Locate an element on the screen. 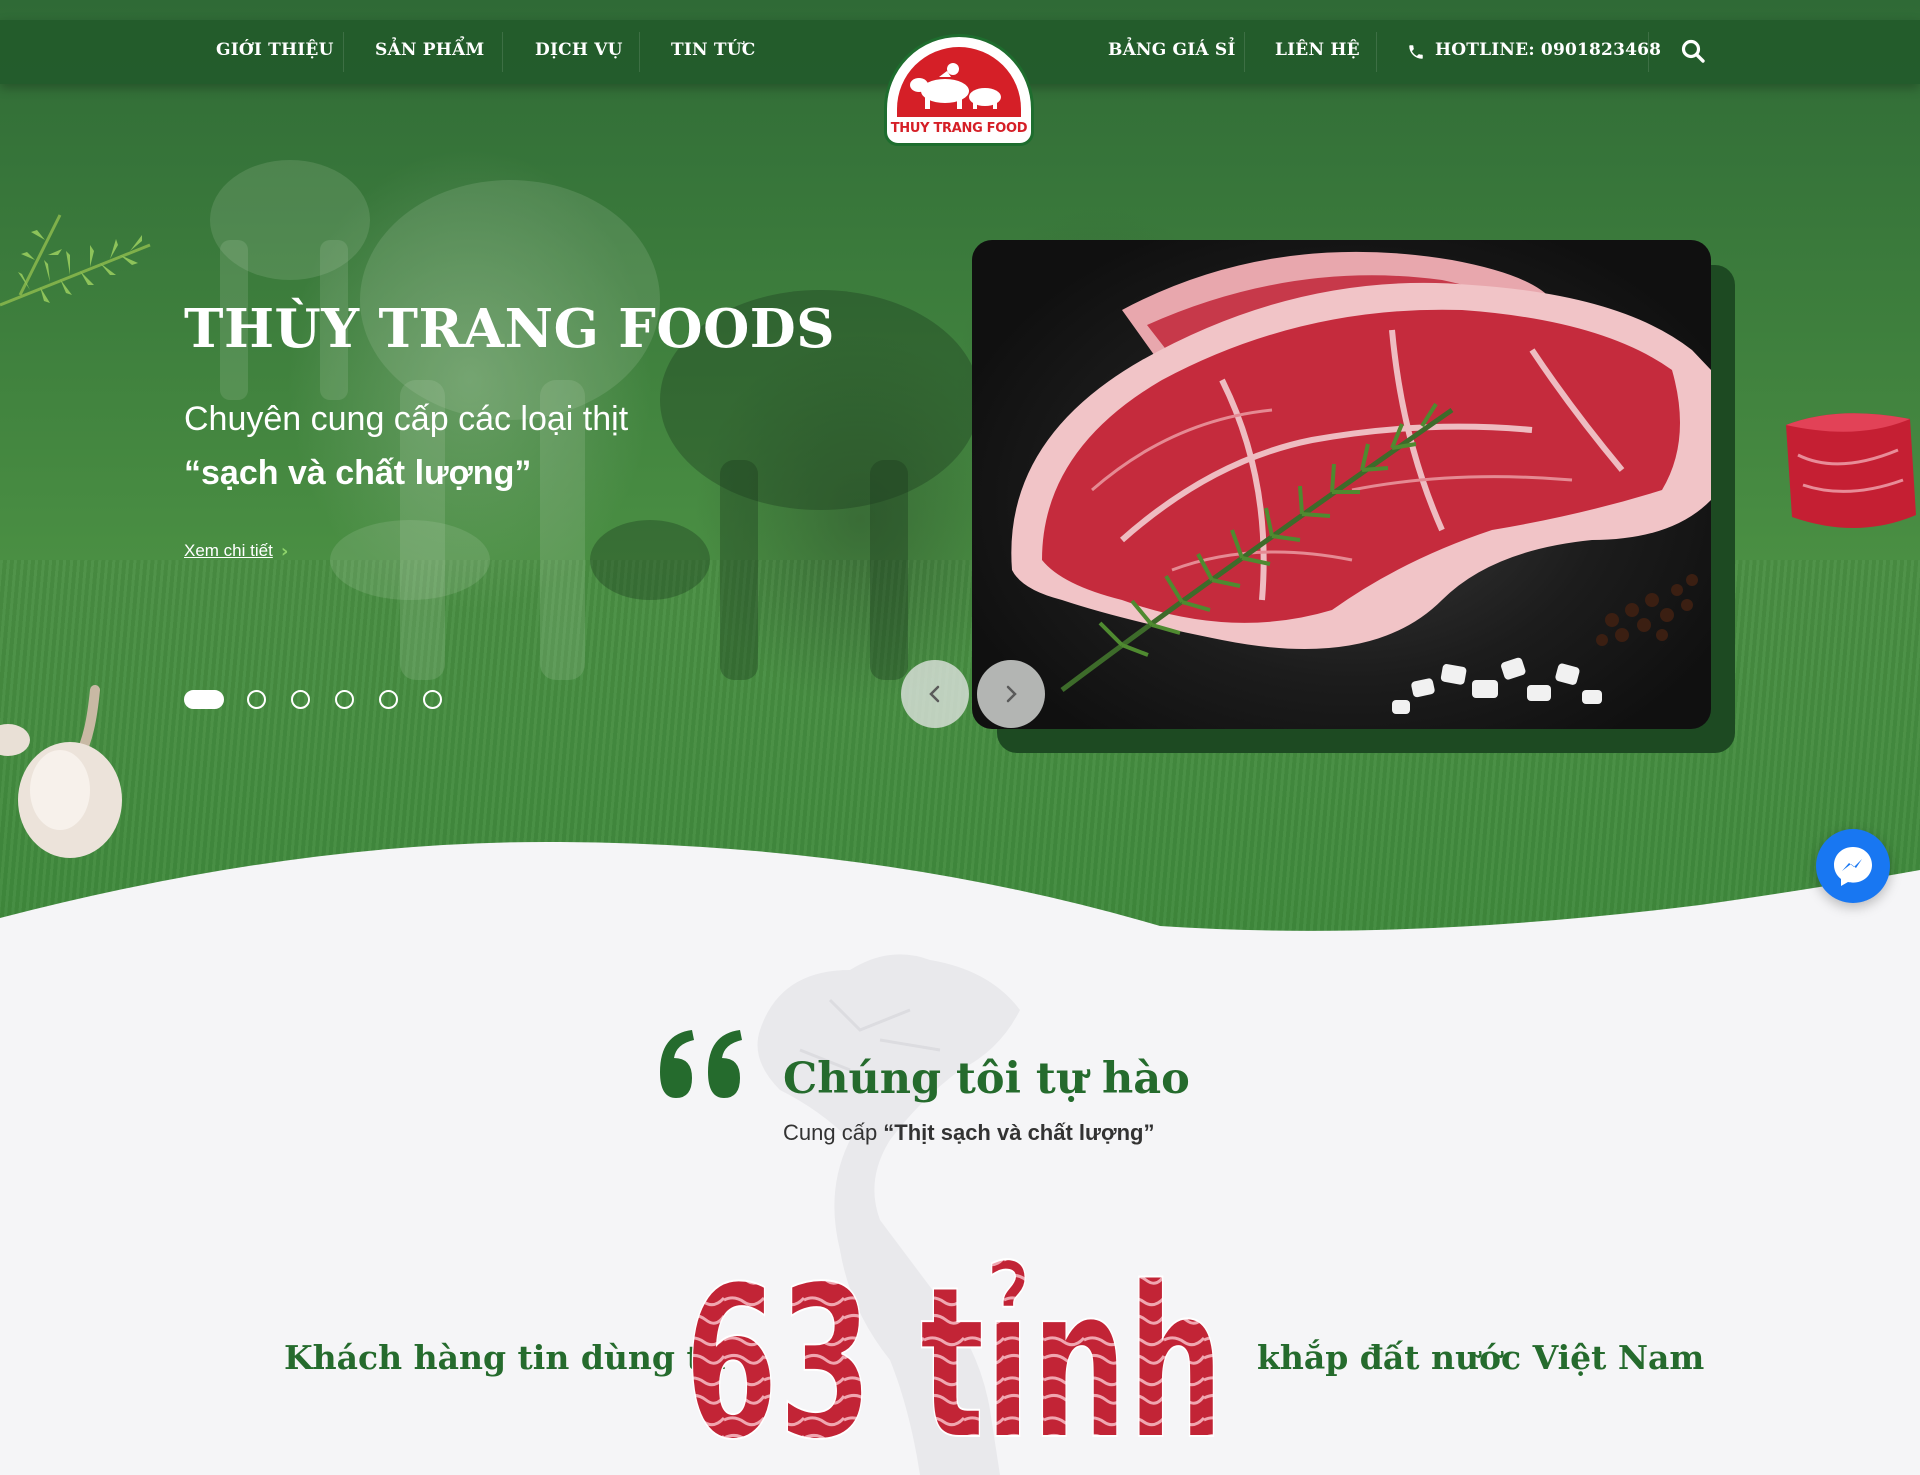 This screenshot has height=1475, width=1920. hero-title: THÙY TRANG FOODS is located at coordinates (509, 329).